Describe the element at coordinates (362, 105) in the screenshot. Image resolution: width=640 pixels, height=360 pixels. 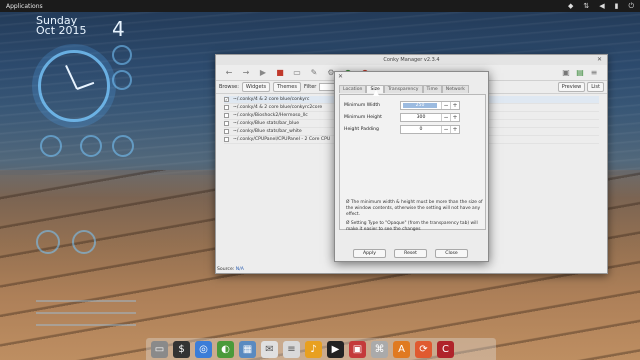
I see `min-width-label: Minimum Width` at that location.